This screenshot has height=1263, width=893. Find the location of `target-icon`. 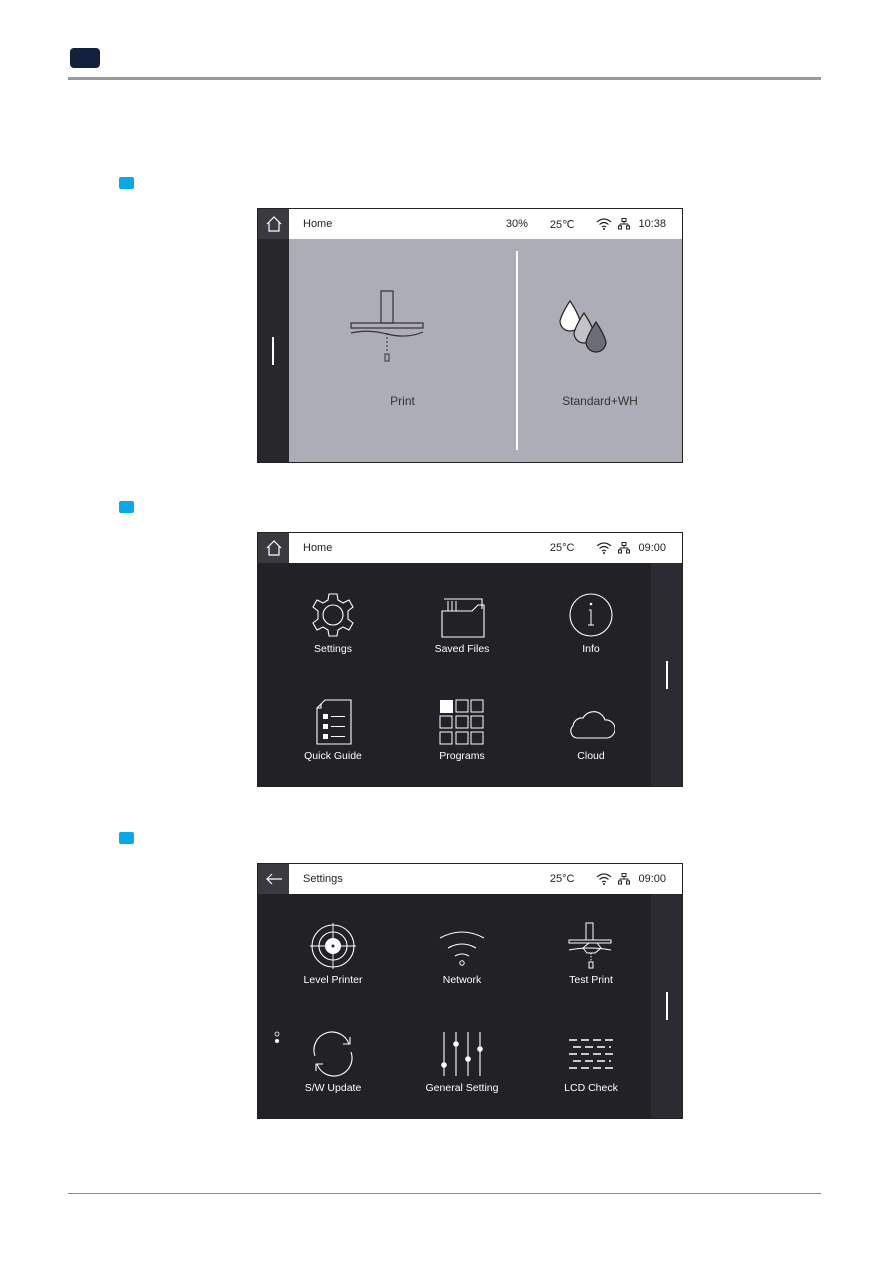

target-icon is located at coordinates (333, 946).